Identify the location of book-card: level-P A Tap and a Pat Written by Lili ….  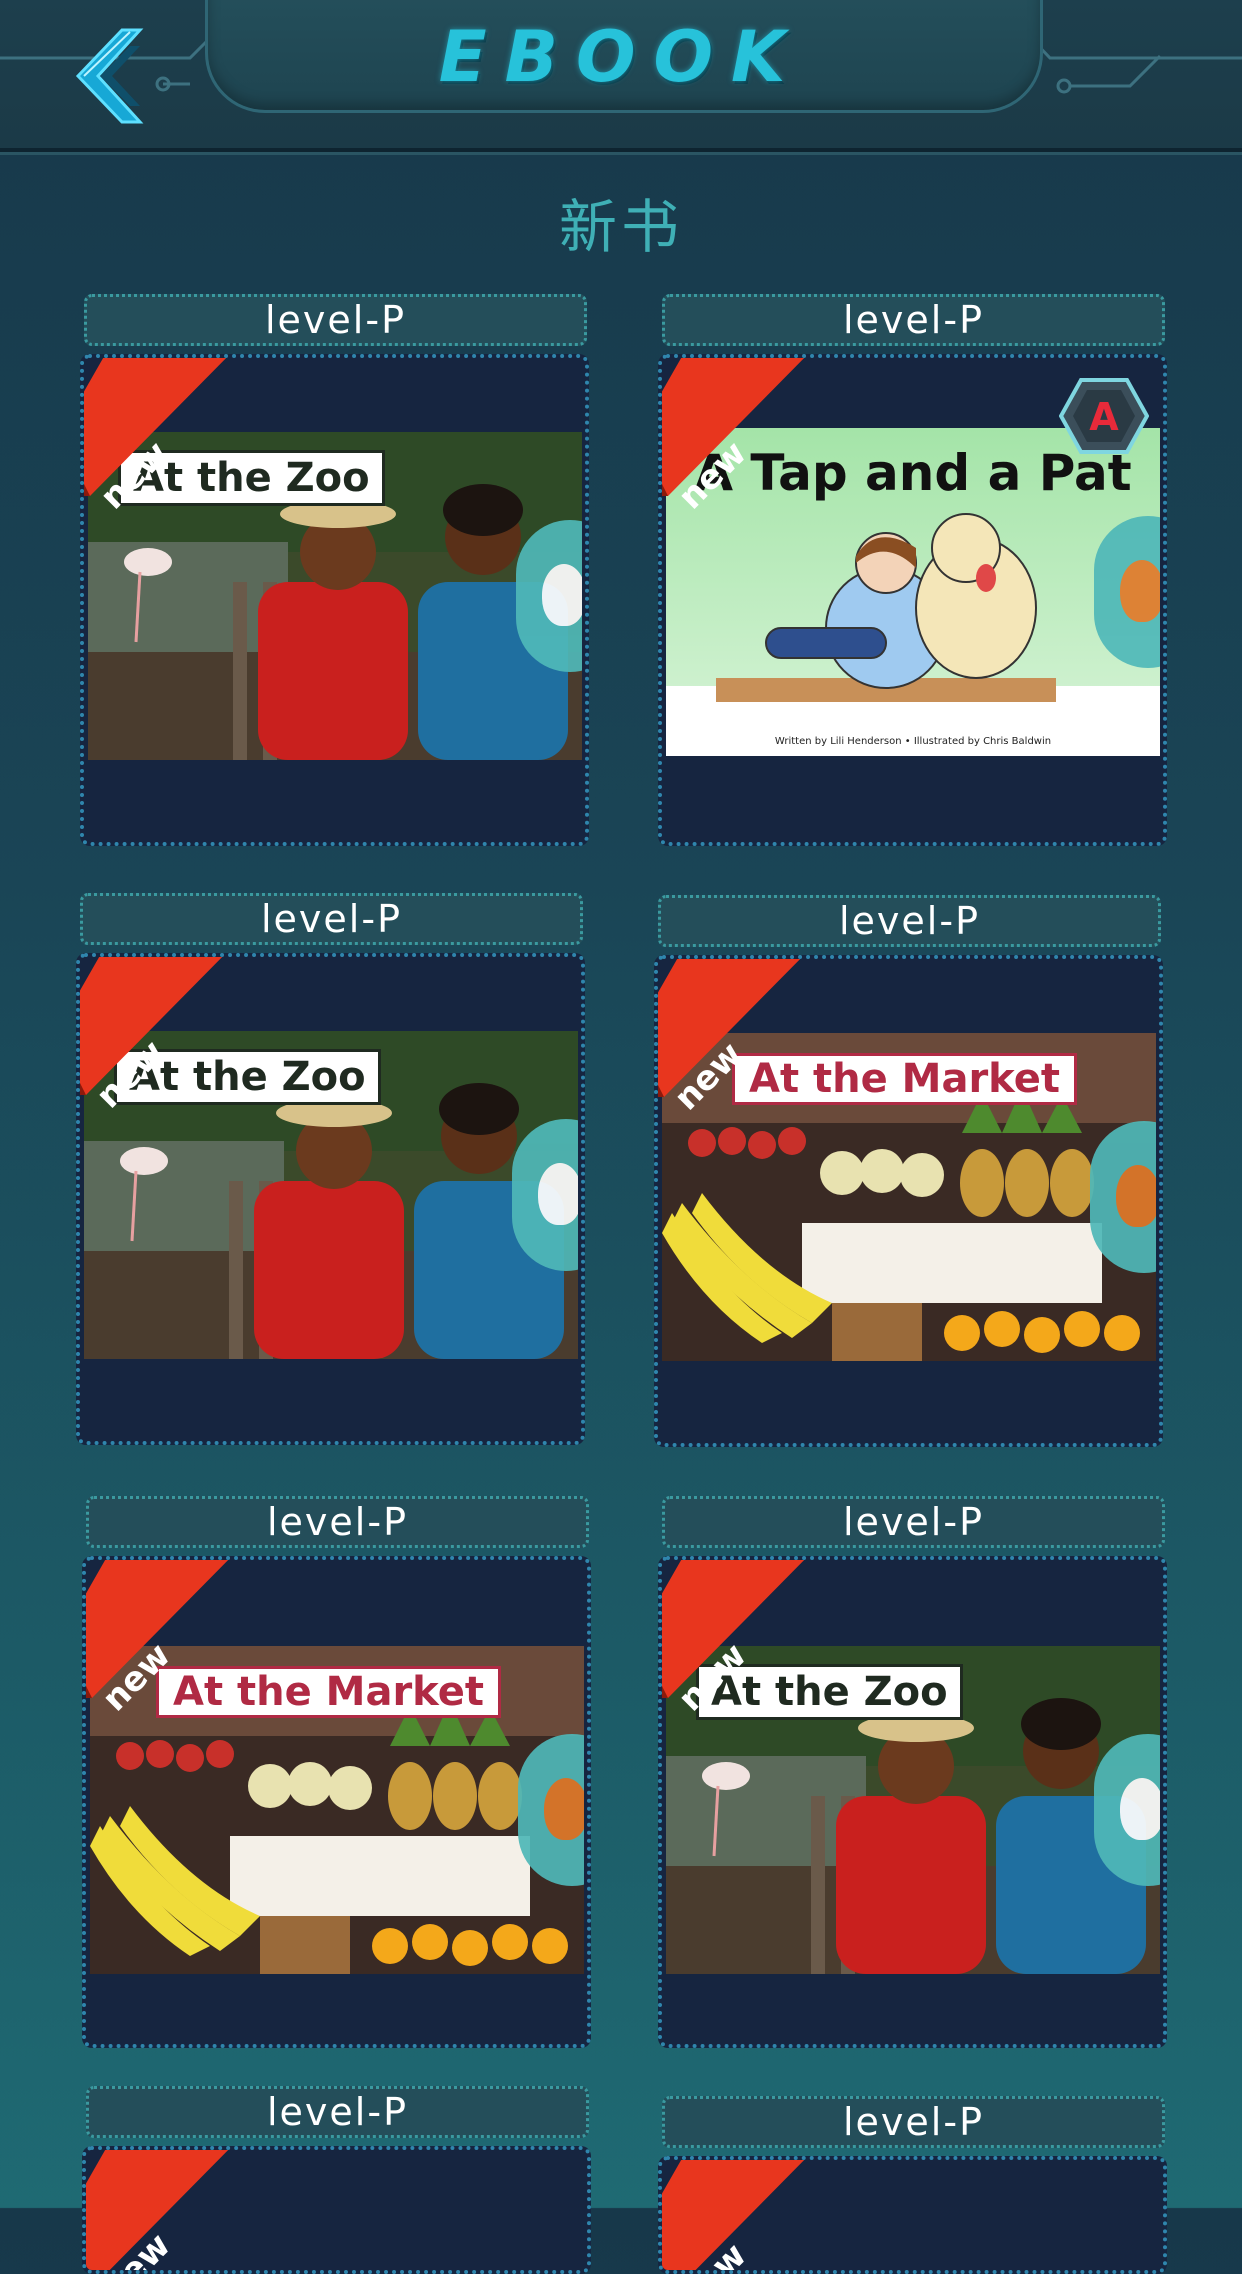
(912, 570).